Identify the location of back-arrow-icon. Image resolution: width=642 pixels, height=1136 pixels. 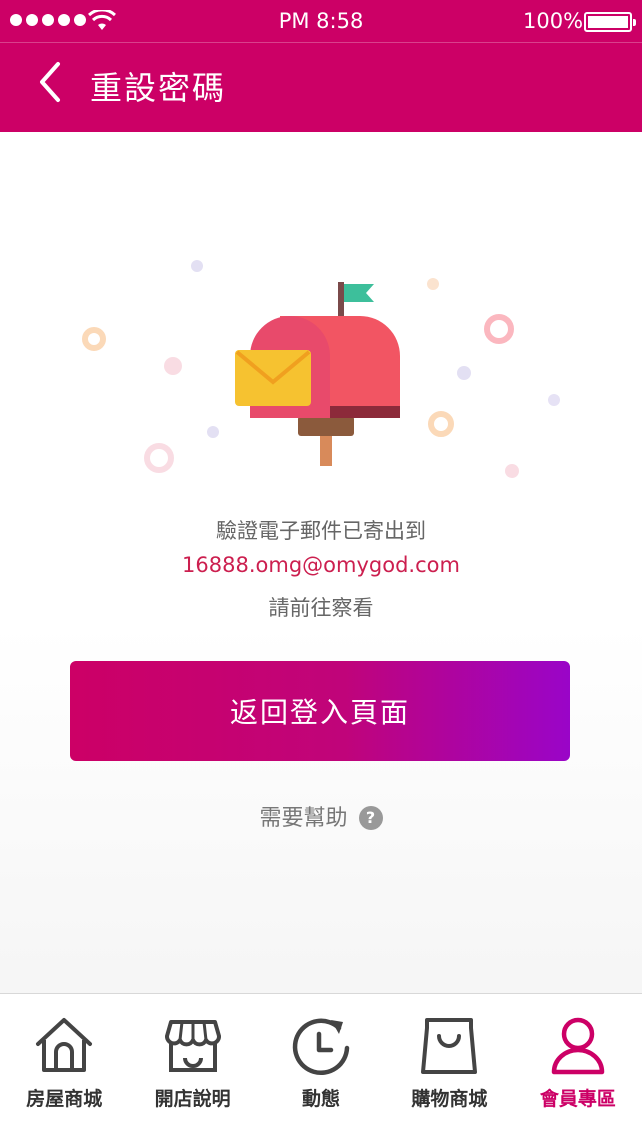
(50, 82).